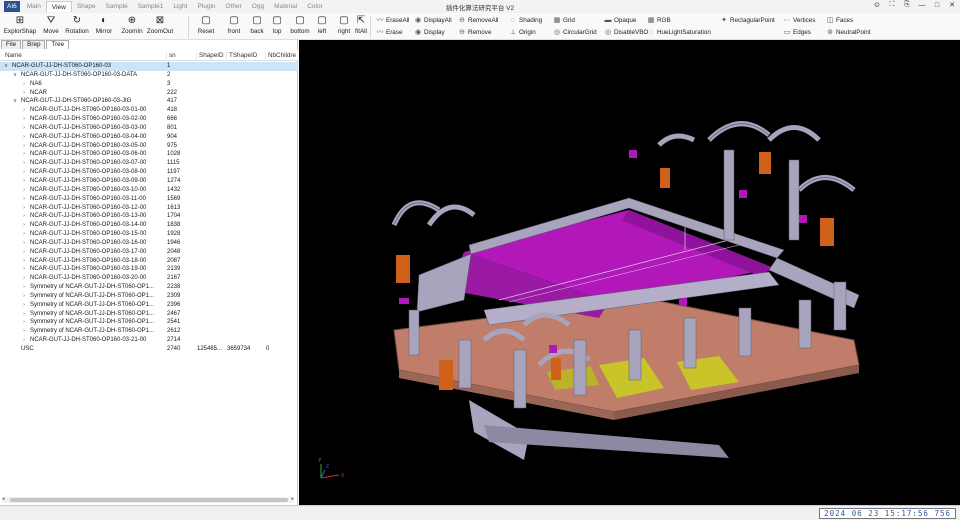  Describe the element at coordinates (149, 234) in the screenshot. I see `tree-row: › NCAR-GUT-JJ-DH-ST060-OP160-03-15-00 1928` at that location.